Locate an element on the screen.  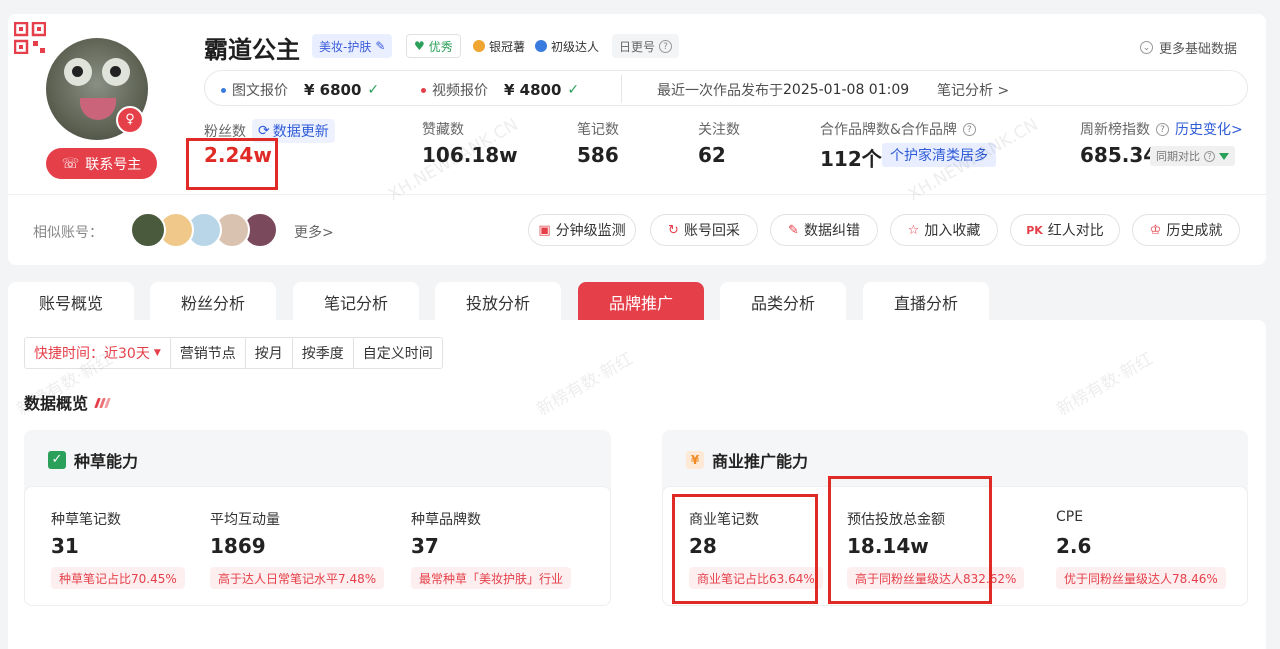
edit-icon: ✎ is located at coordinates (380, 46).